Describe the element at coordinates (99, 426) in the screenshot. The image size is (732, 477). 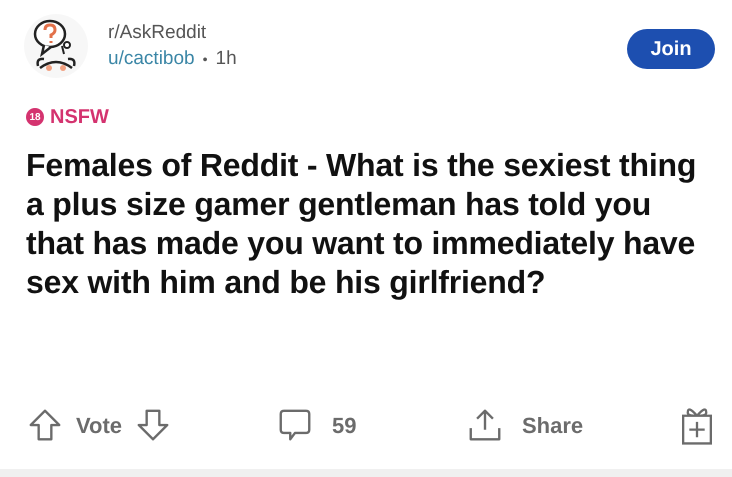
I see `vote-label: Vote` at that location.